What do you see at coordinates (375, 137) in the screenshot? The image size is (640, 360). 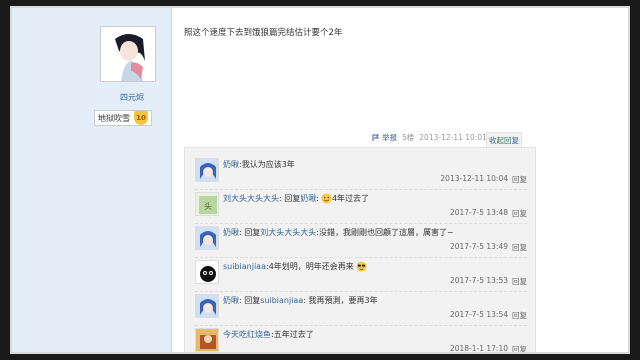 I see `report-icon` at bounding box center [375, 137].